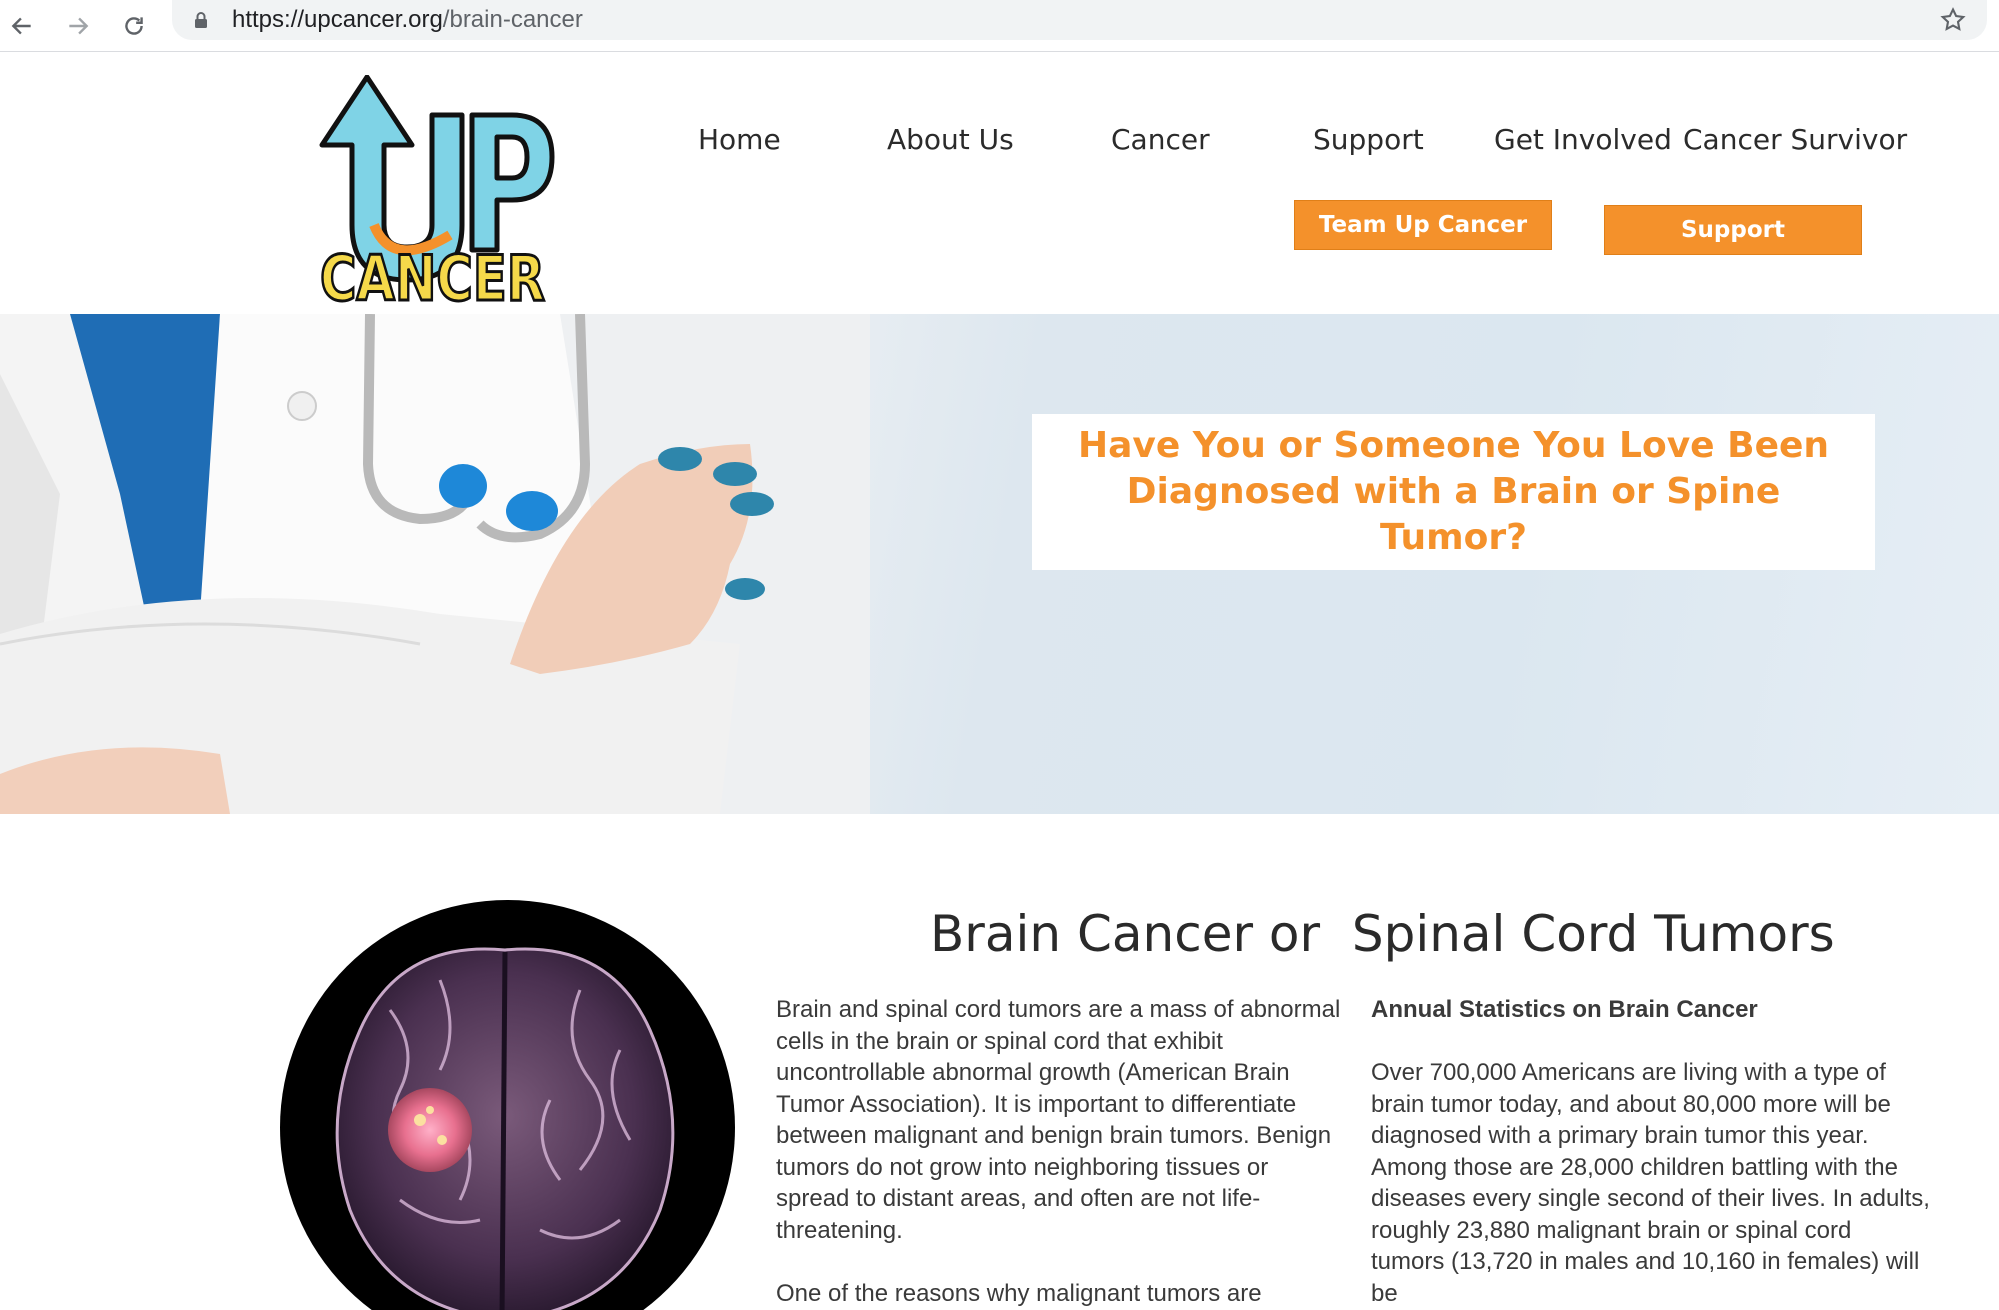 The height and width of the screenshot is (1310, 1999). Describe the element at coordinates (78, 26) in the screenshot. I see `forward-arrow-icon` at that location.